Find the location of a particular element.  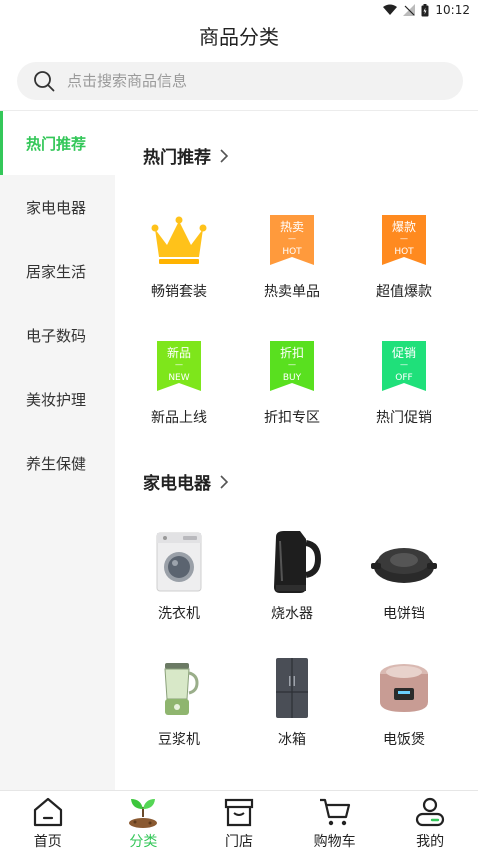

grid-item-discount-zone: 折扣 — BUY 折扣专区 is located at coordinates (292, 380).